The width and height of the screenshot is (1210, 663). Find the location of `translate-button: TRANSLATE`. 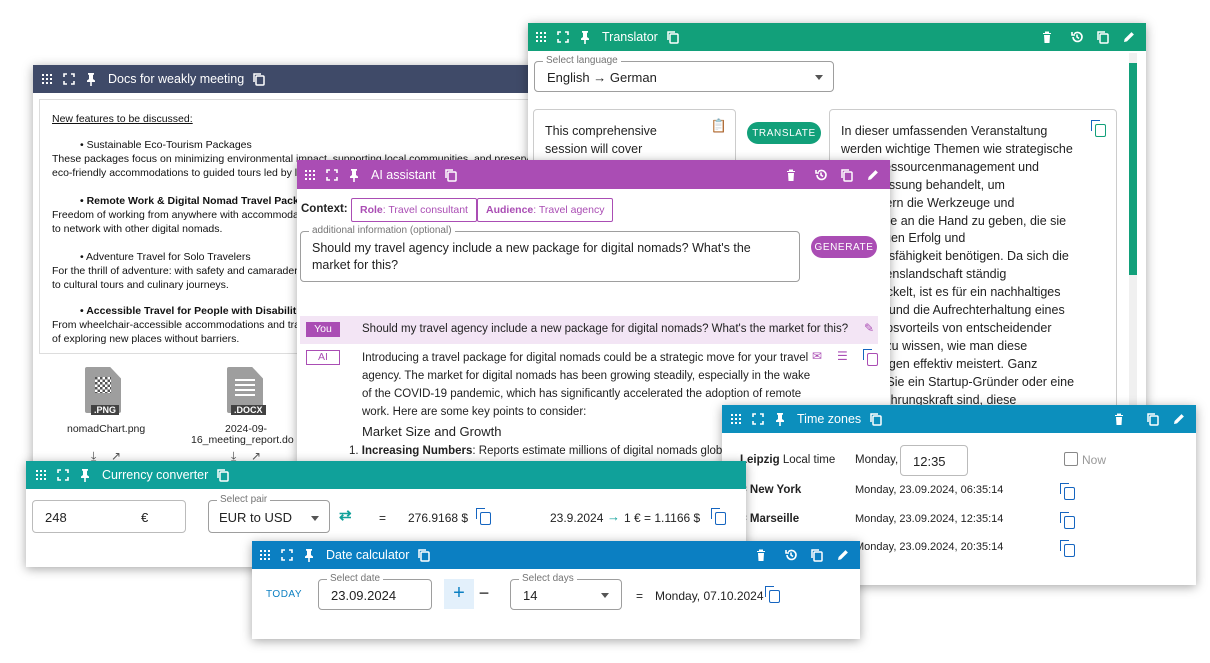

translate-button: TRANSLATE is located at coordinates (784, 133).